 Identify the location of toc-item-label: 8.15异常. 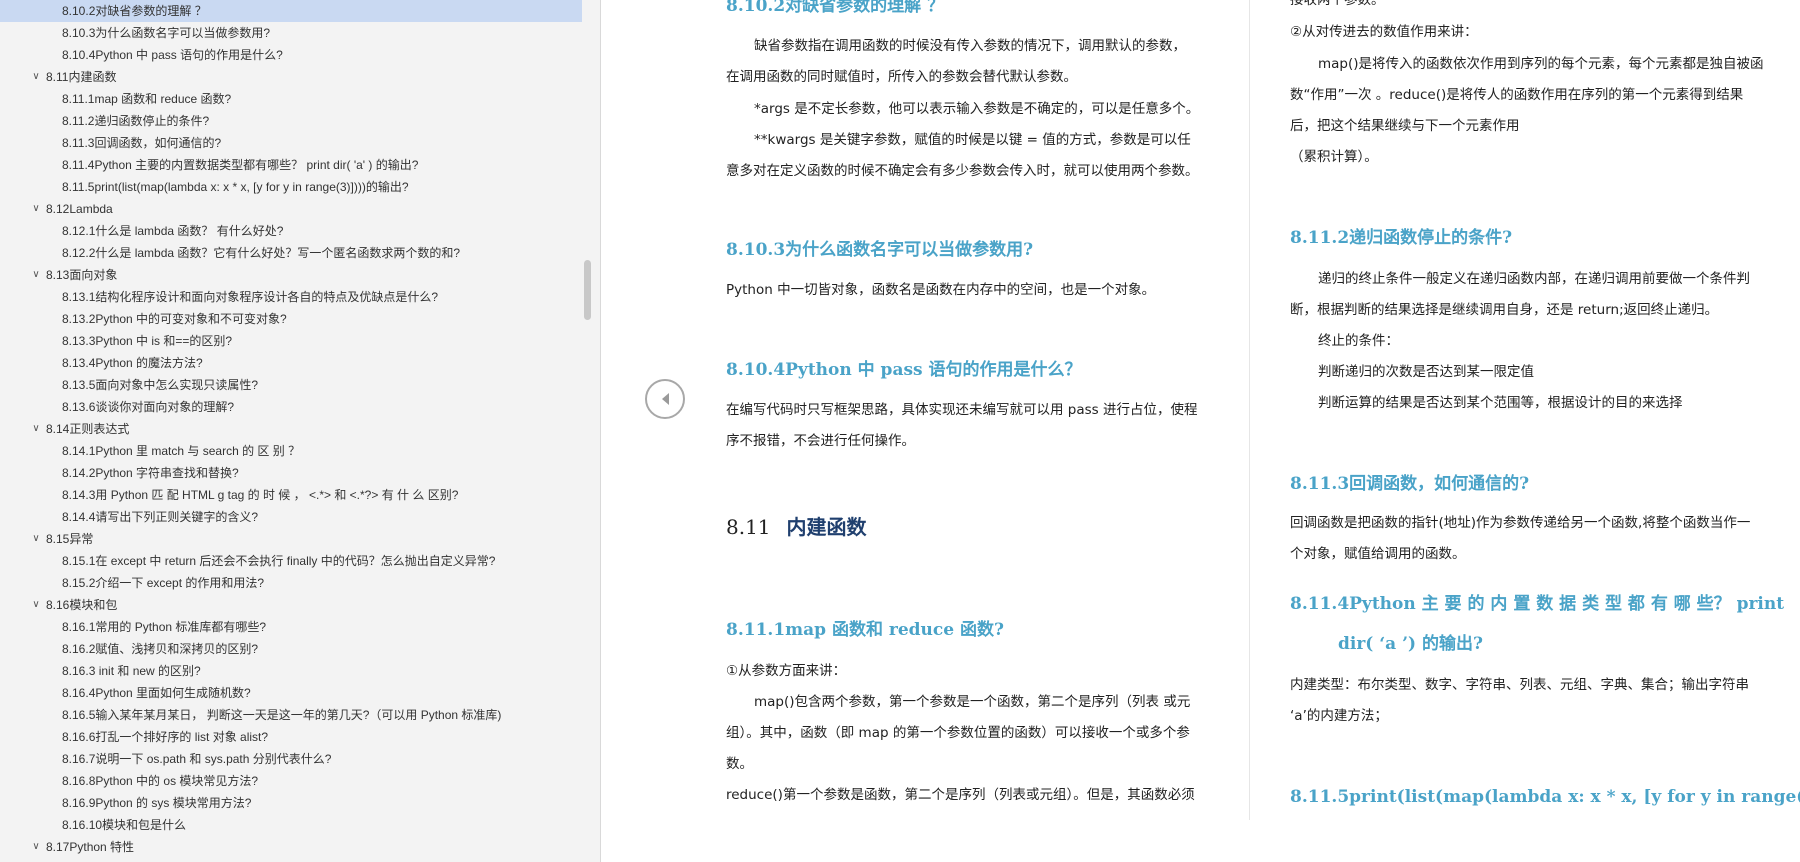
(70, 539).